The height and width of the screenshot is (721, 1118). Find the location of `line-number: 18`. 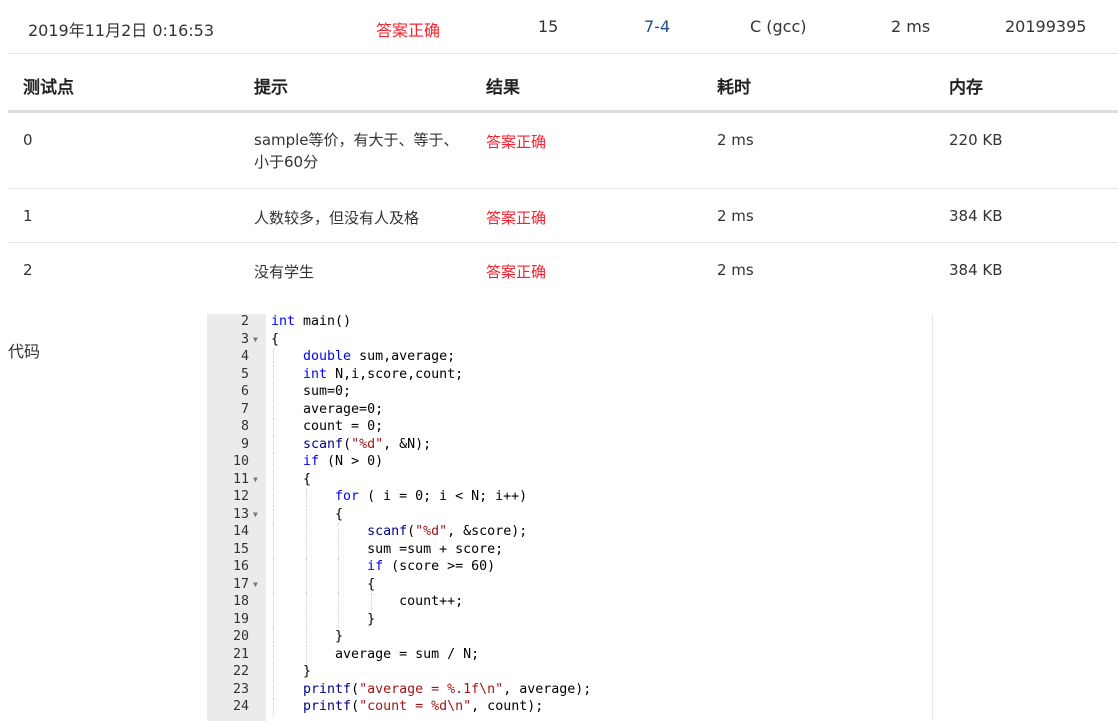

line-number: 18 is located at coordinates (240, 601).